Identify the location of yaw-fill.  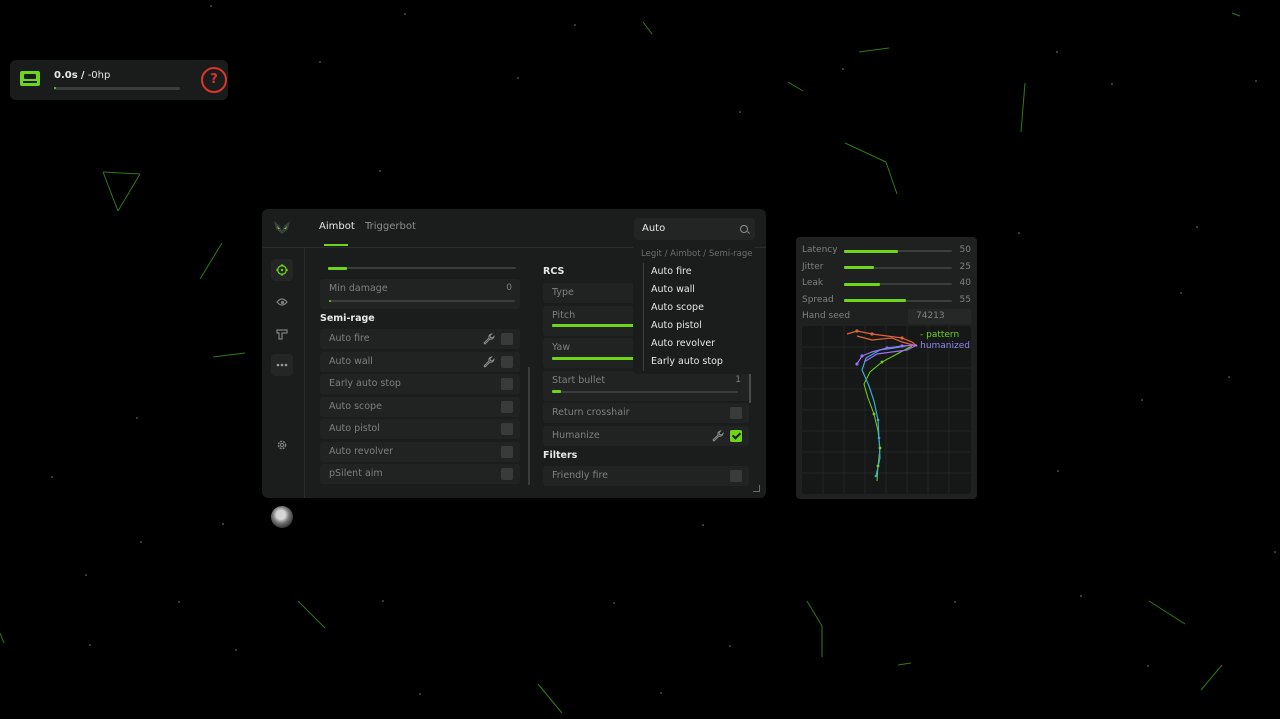
(598, 358).